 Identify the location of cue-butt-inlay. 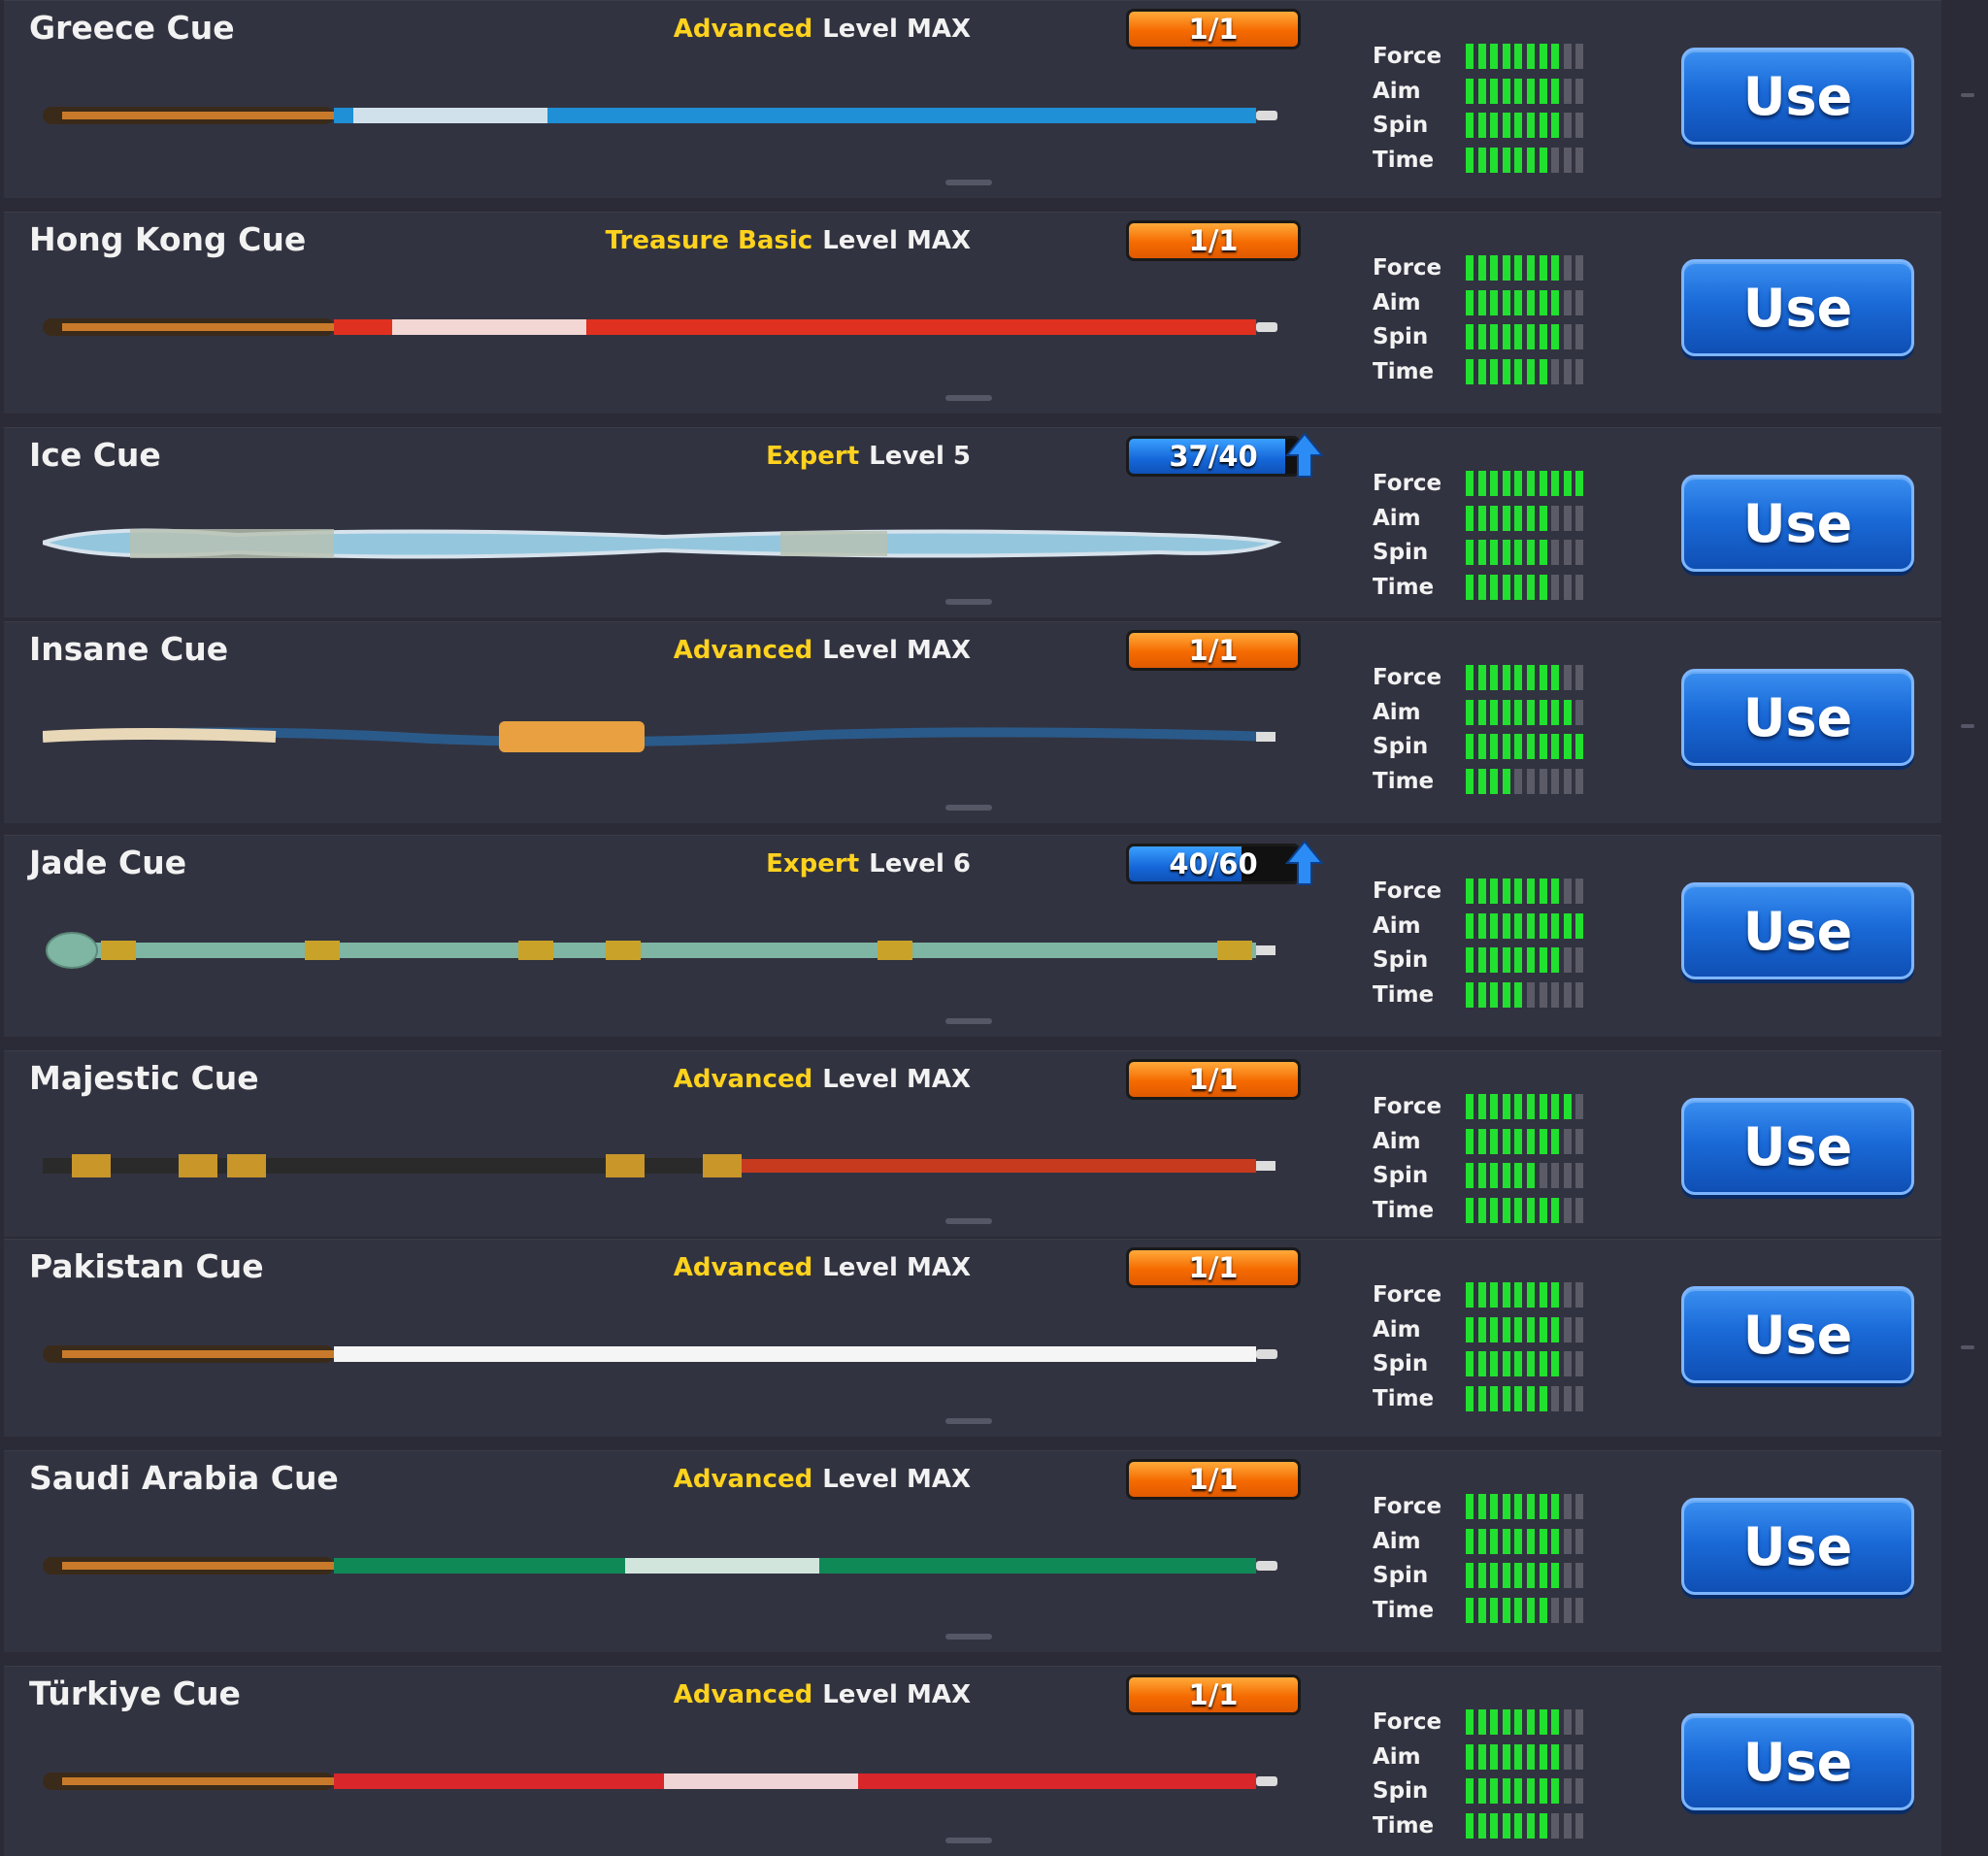
(198, 1781).